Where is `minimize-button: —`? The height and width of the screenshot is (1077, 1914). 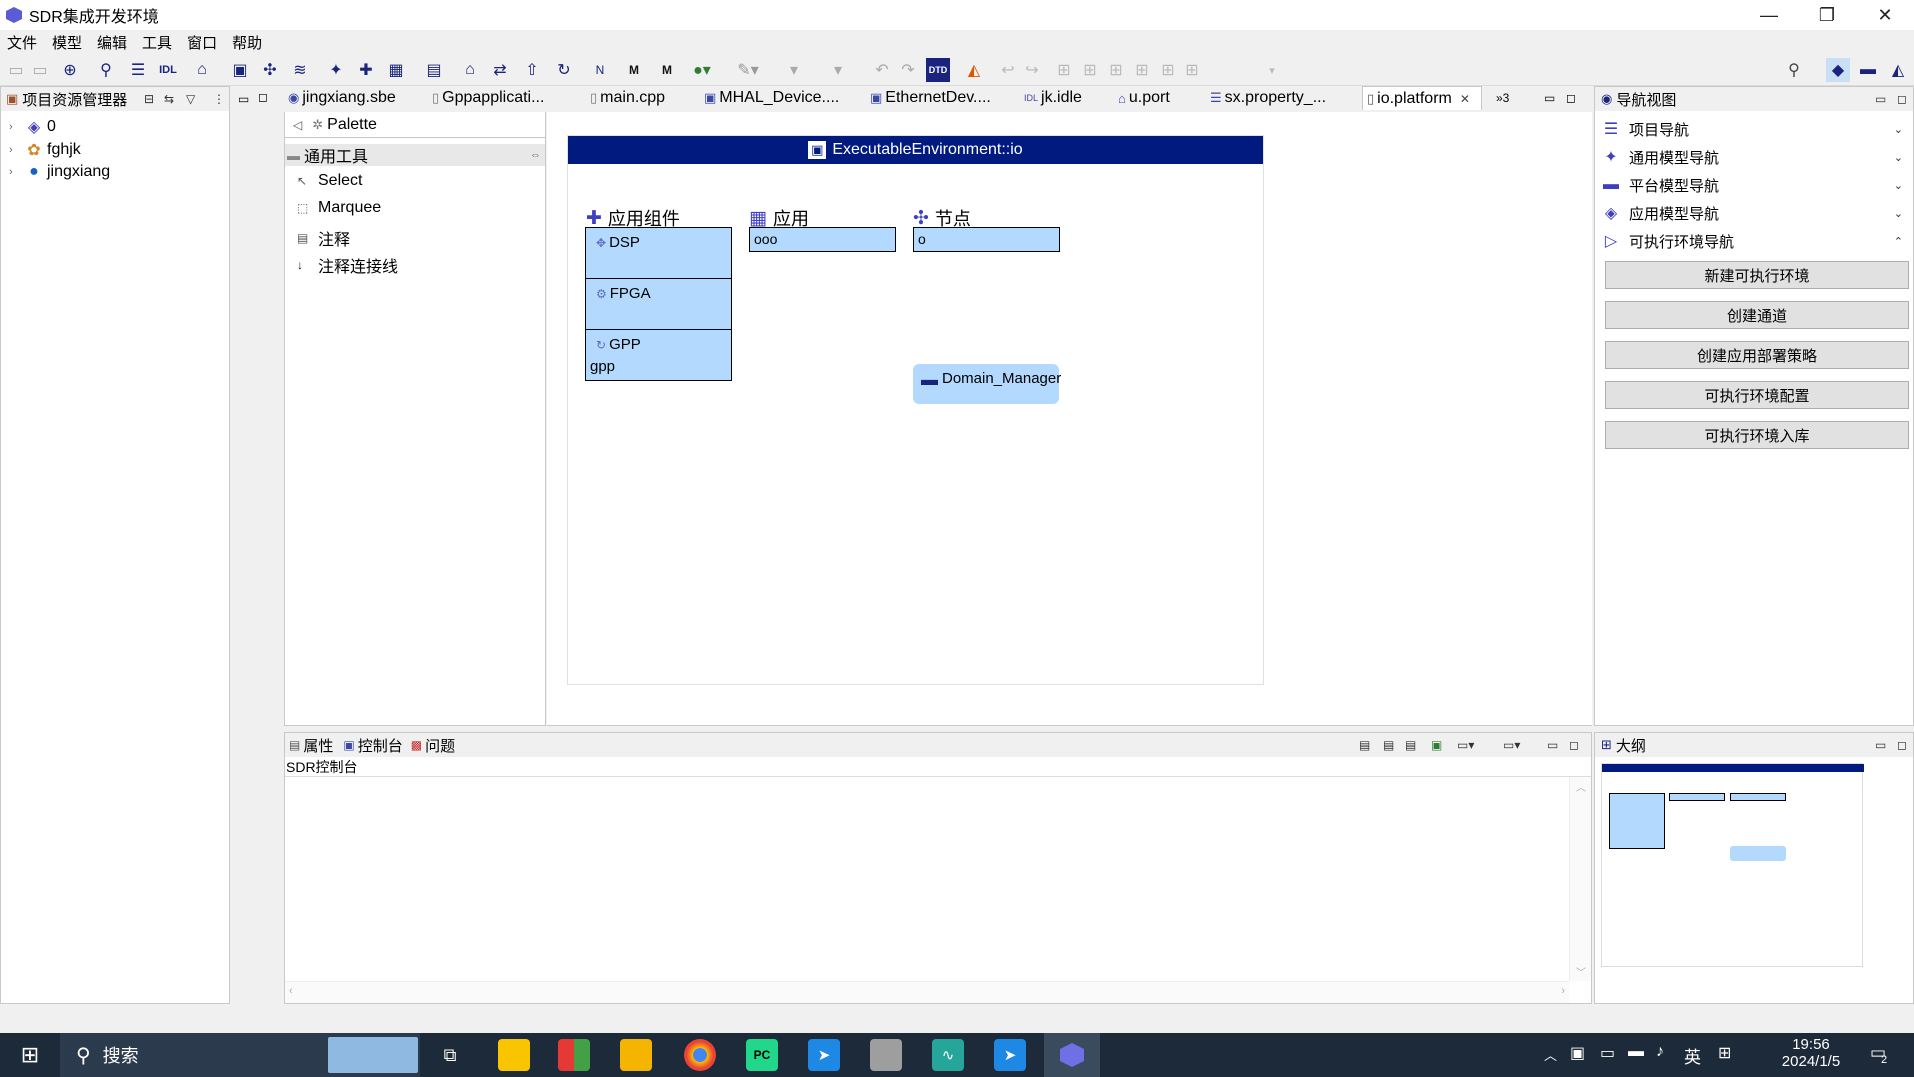 minimize-button: — is located at coordinates (1769, 15).